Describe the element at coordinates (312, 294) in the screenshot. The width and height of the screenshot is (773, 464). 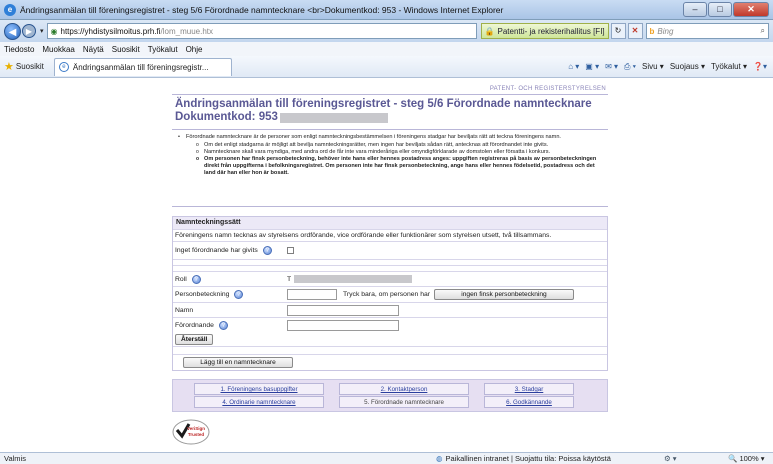
I see `pid-input` at that location.